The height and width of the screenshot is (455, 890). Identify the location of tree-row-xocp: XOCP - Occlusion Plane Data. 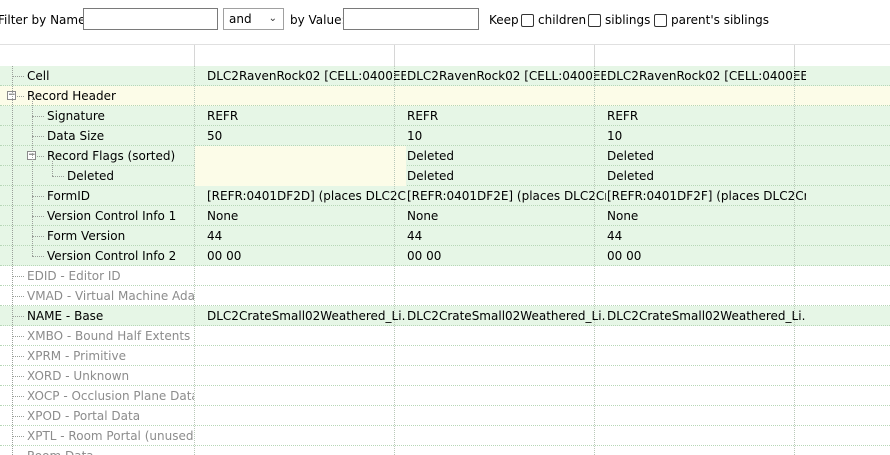
(445, 396).